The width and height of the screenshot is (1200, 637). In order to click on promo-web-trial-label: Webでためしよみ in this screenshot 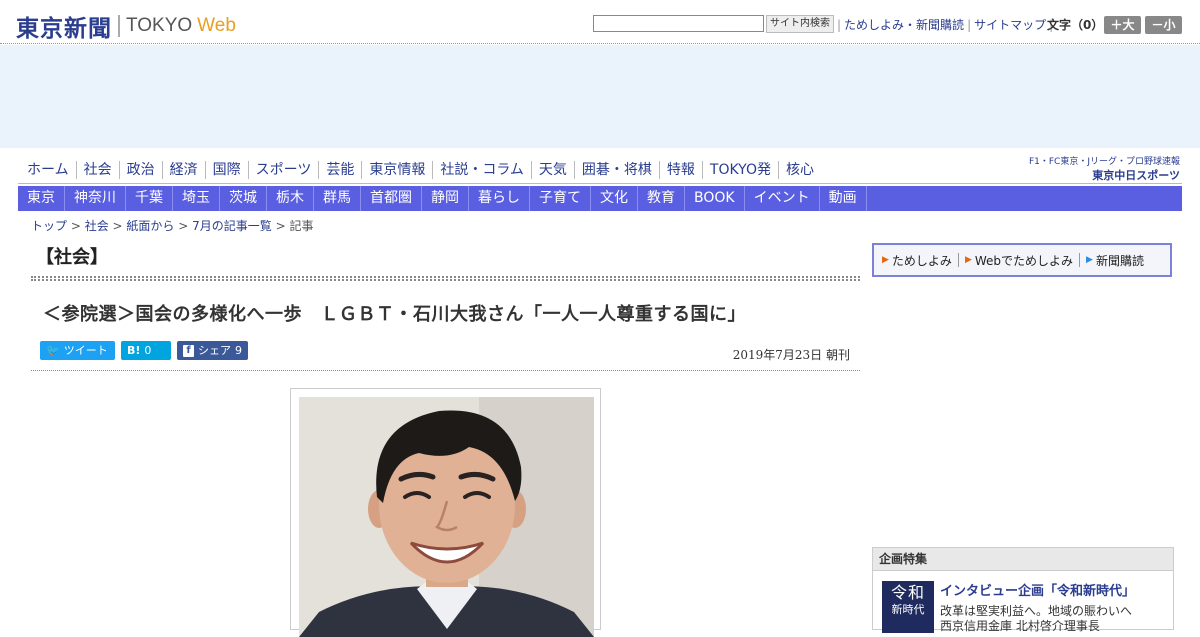, I will do `click(1024, 260)`.